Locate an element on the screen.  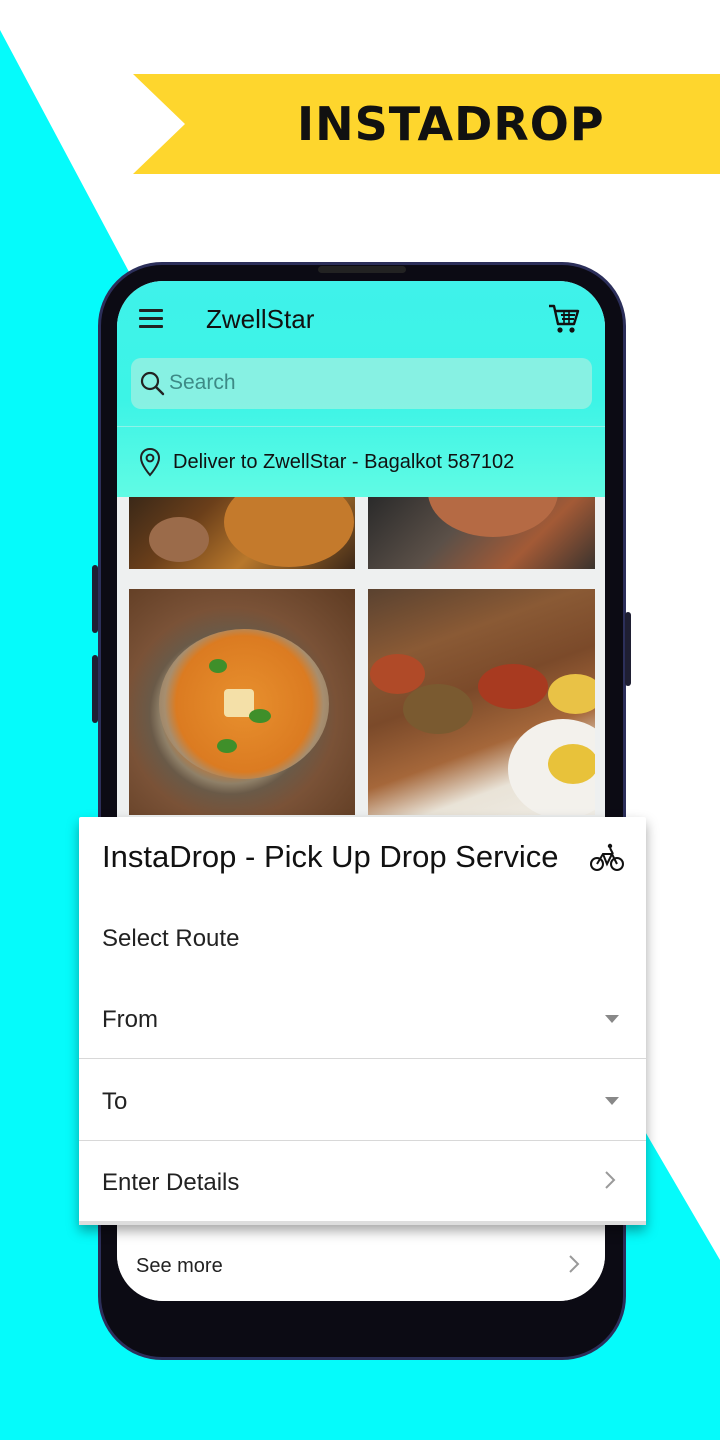
see-more-link: See more is located at coordinates (179, 1266).